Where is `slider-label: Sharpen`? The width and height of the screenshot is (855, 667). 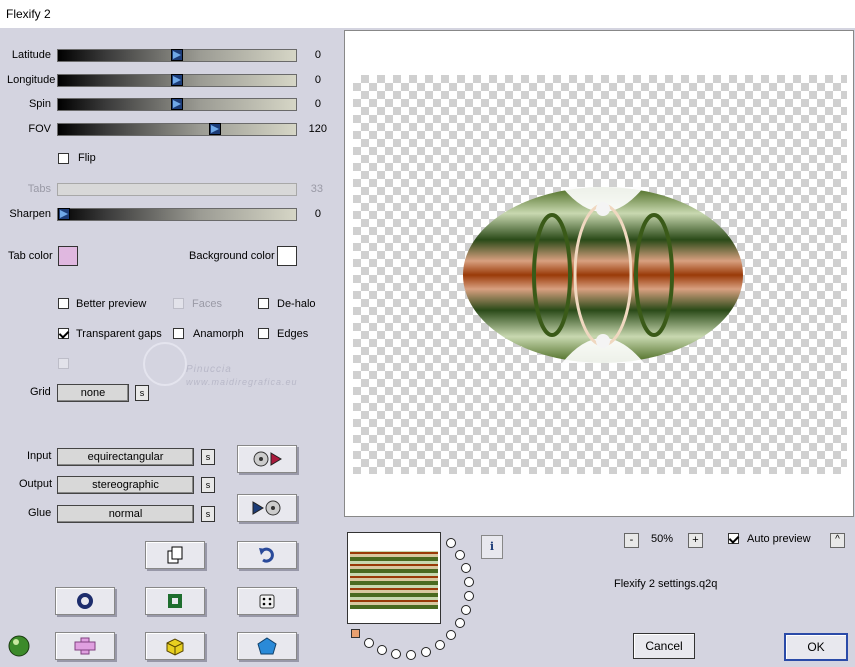
slider-label: Sharpen is located at coordinates (30, 214).